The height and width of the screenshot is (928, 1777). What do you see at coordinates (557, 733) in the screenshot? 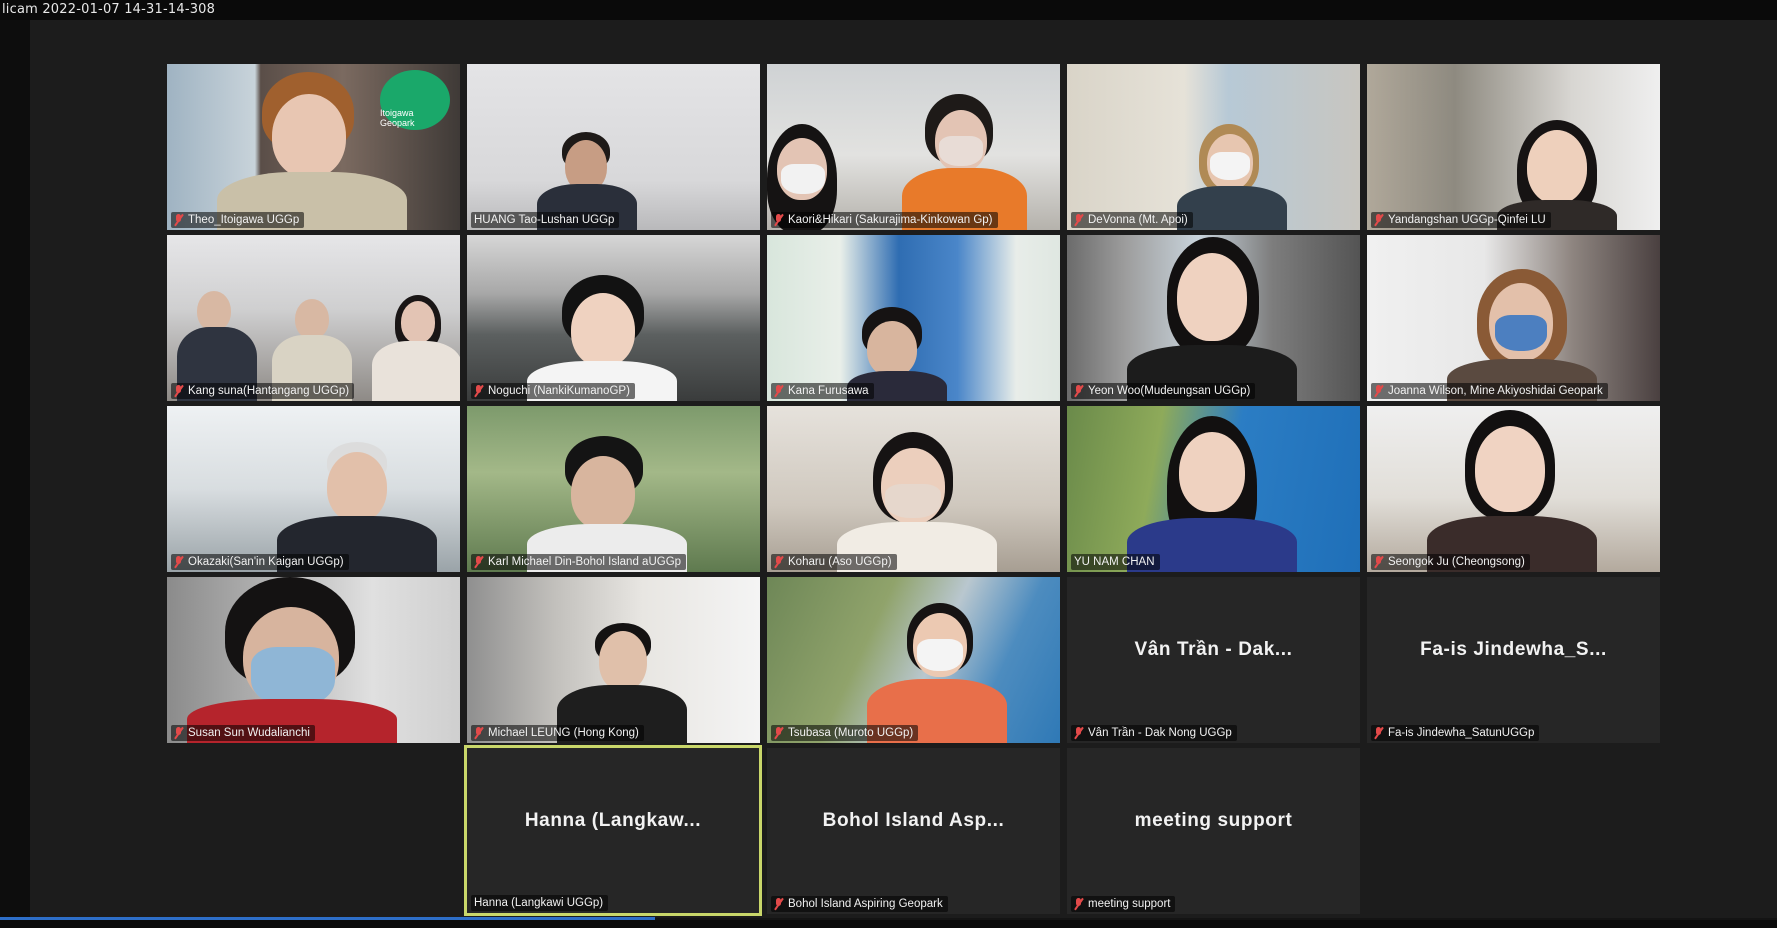
I see `participant-name: Michael LEUNG (Hong Kong)` at bounding box center [557, 733].